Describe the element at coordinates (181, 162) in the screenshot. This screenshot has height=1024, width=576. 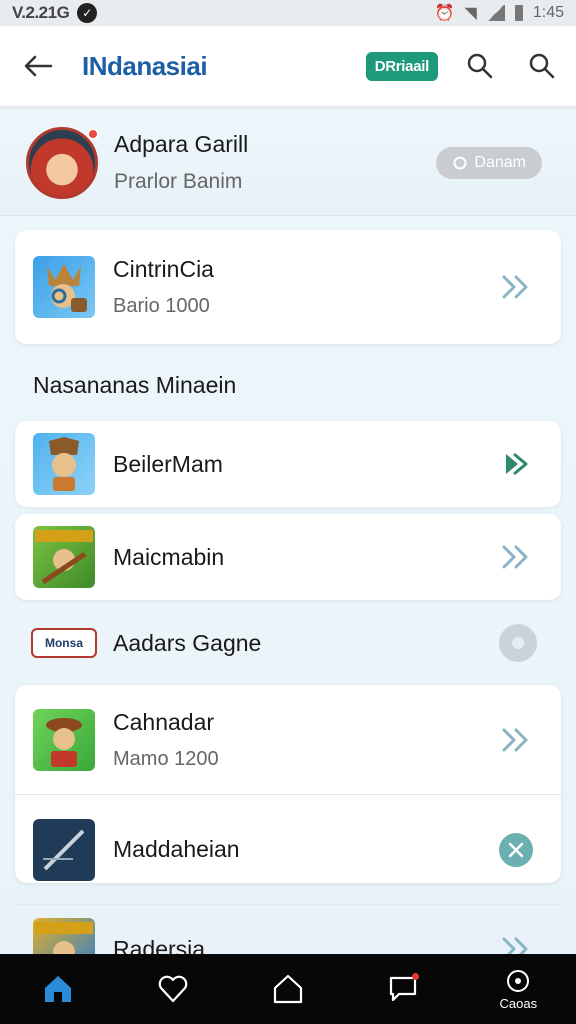
I see `profile-text: Adpara Garill Prarlor Banim` at that location.